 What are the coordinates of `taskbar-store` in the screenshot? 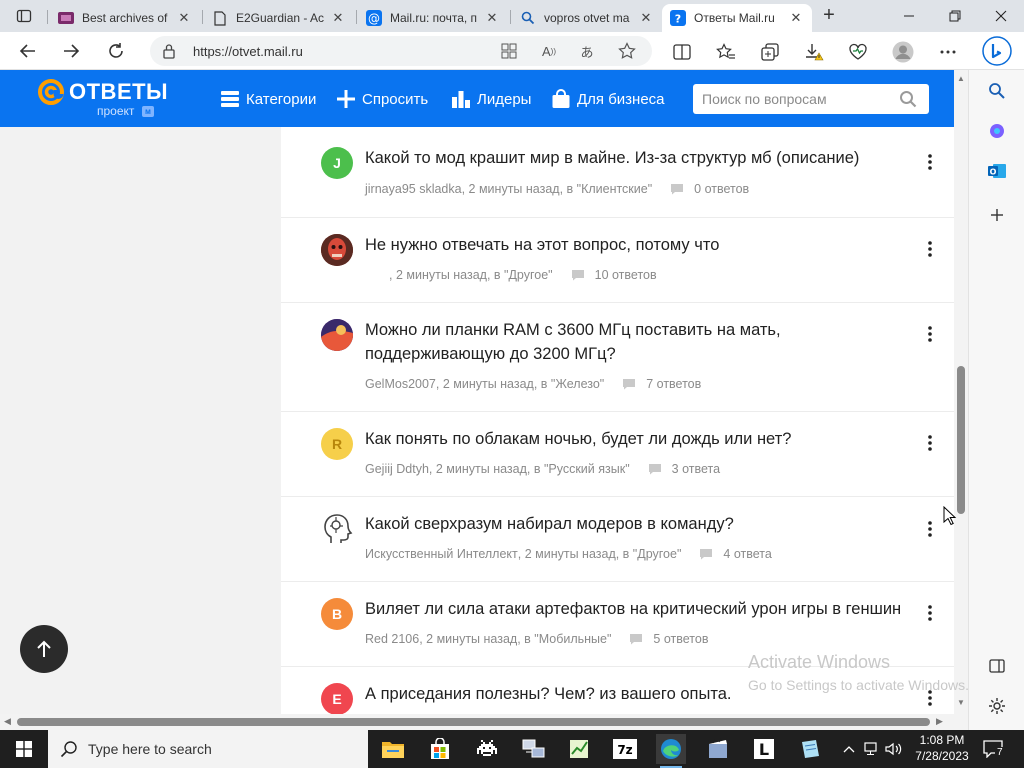 It's located at (440, 749).